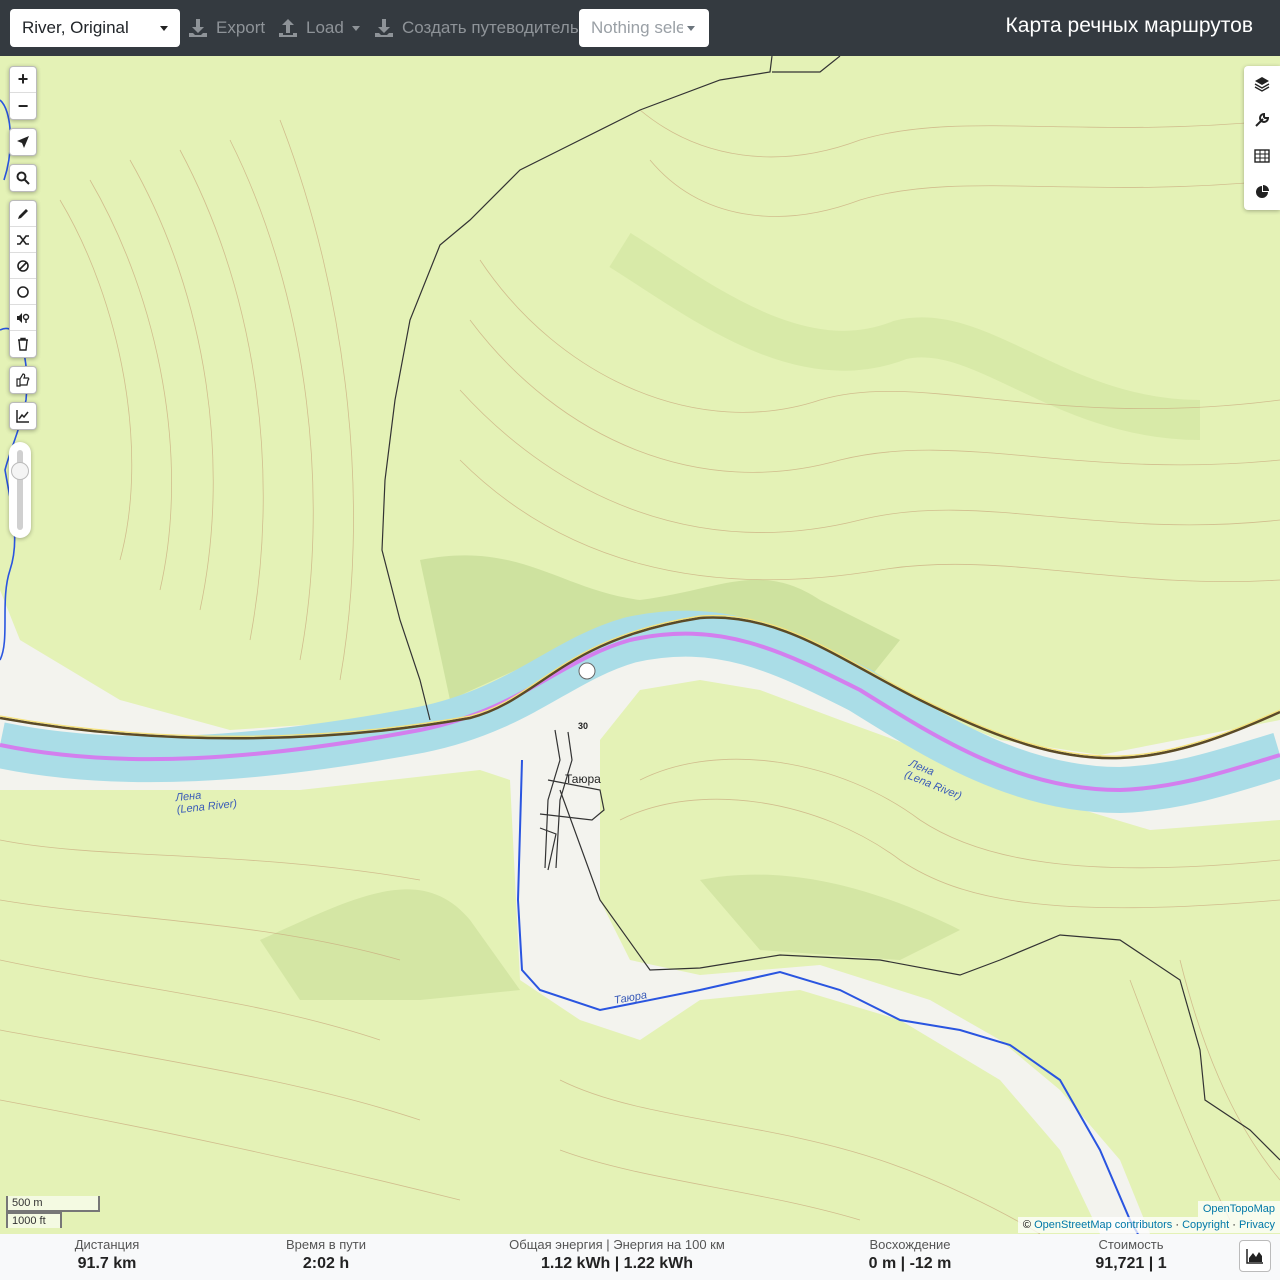 The image size is (1280, 1280). I want to click on draw-control, so click(23, 279).